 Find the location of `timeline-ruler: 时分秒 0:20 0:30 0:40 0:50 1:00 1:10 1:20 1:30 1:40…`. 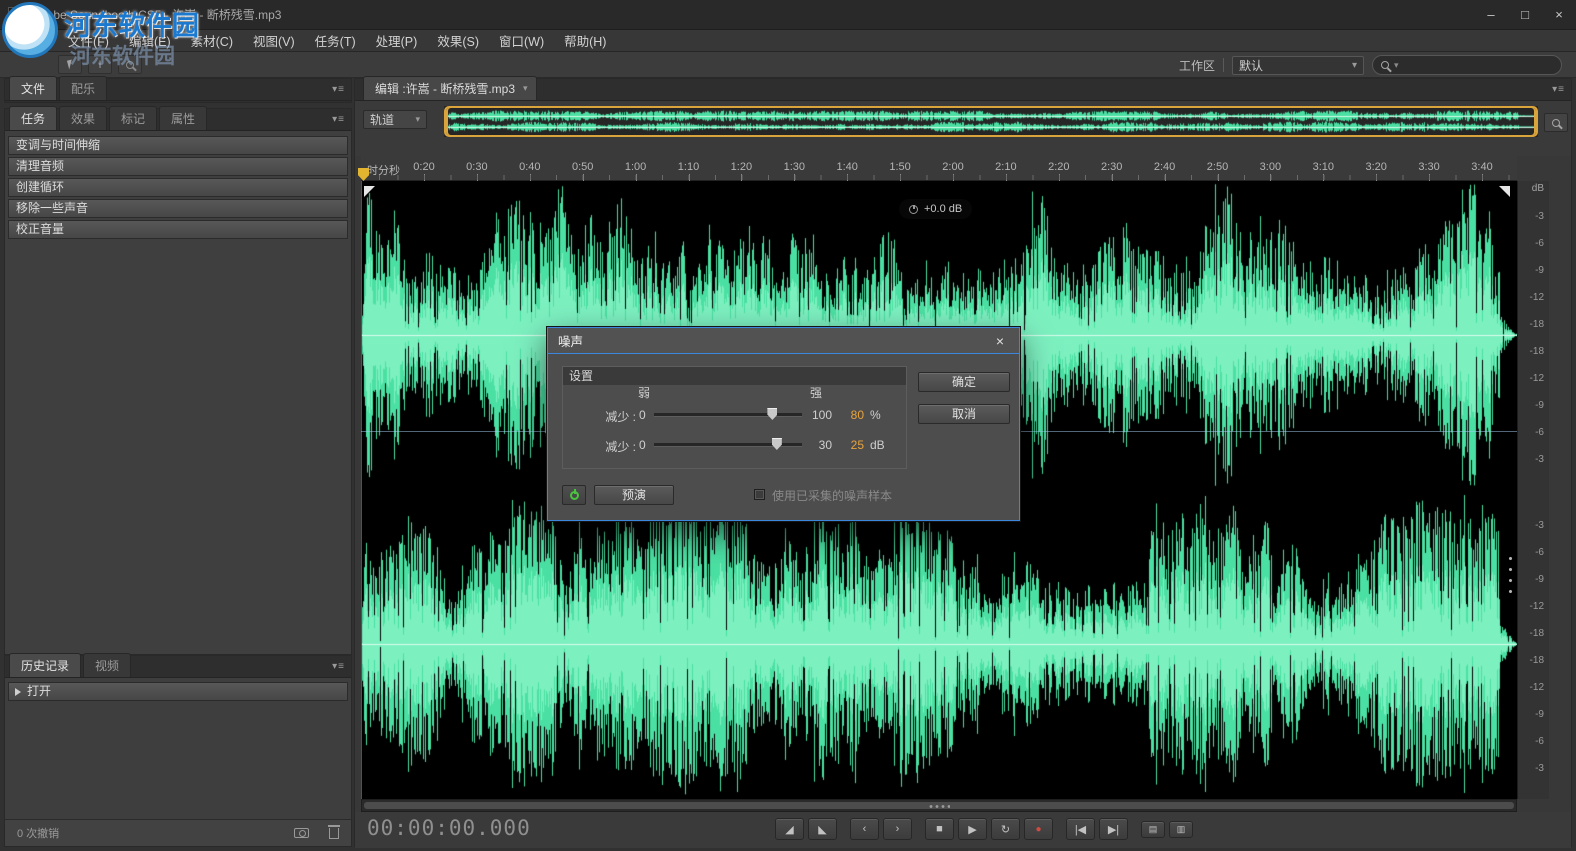

timeline-ruler: 时分秒 0:20 0:30 0:40 0:50 1:00 1:10 1:20 1:30 1:40… is located at coordinates (937, 168).